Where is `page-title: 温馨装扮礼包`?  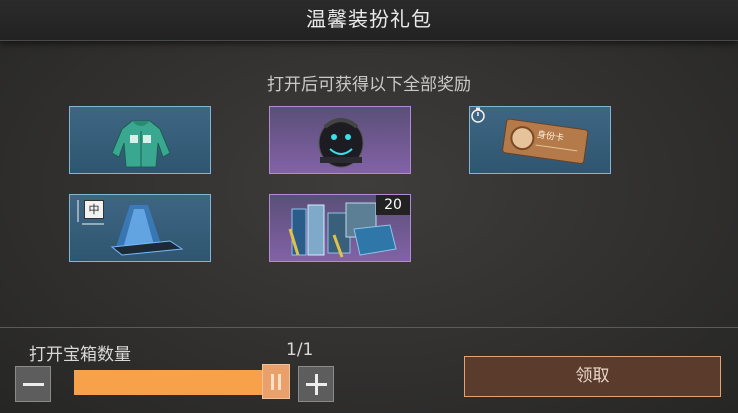
page-title: 温馨装扮礼包 is located at coordinates (369, 19).